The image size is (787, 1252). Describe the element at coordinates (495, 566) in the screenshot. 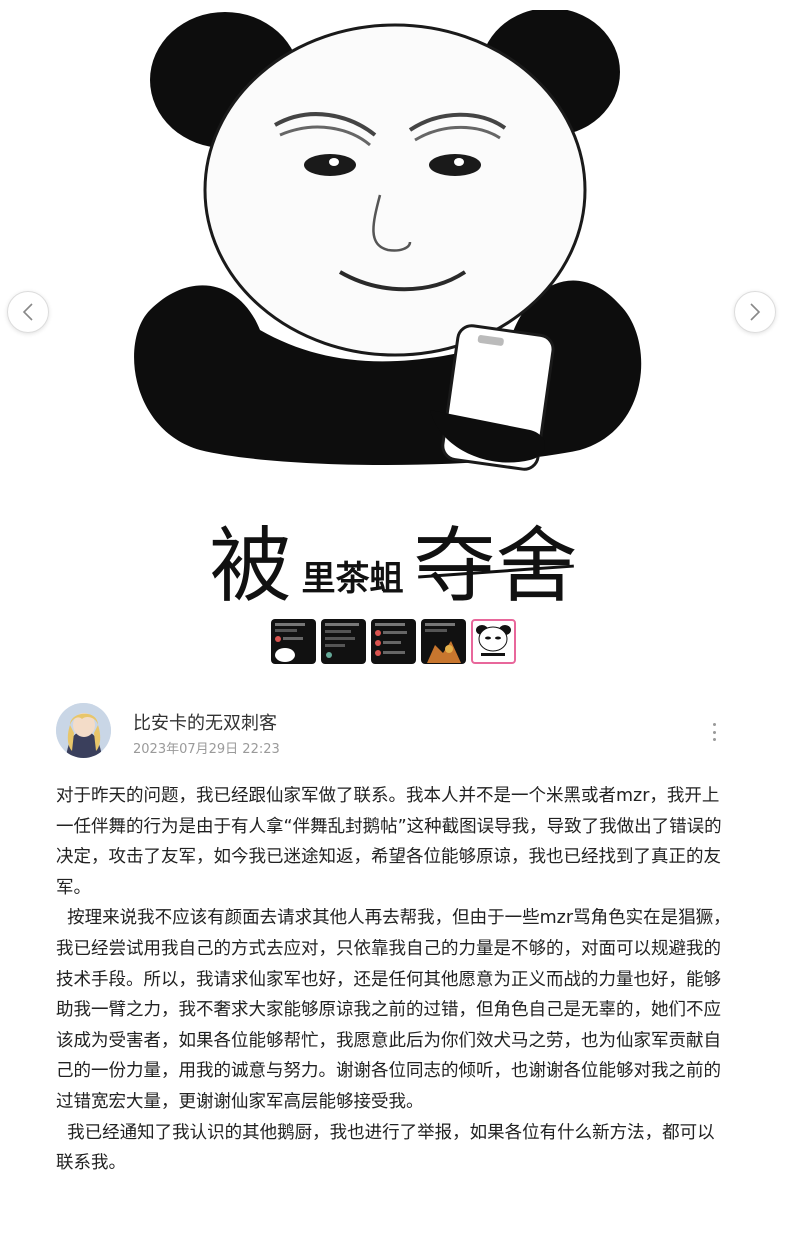

I see `caption-part-3: 夺舍` at that location.